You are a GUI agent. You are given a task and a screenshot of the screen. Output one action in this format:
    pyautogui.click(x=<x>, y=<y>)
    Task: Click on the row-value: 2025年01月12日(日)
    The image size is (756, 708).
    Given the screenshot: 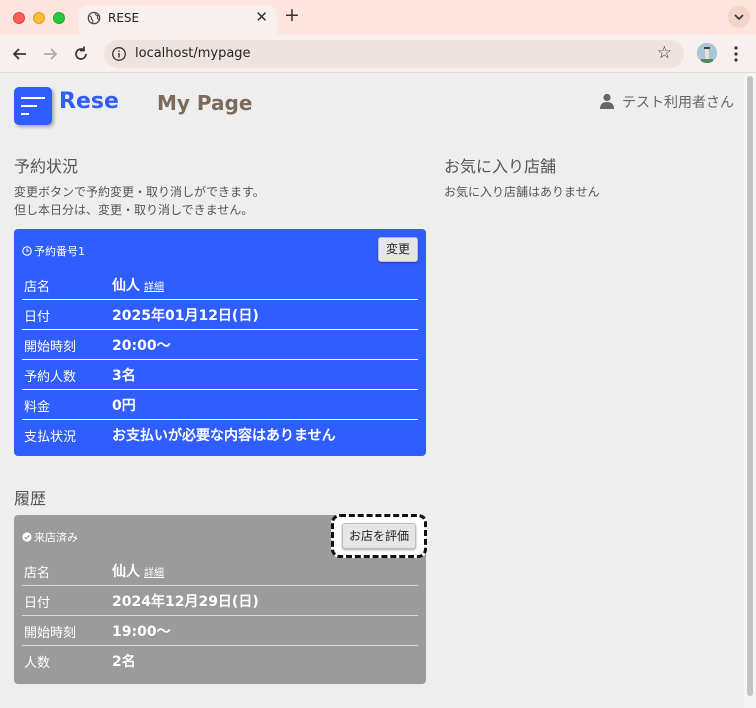 What is the action you would take?
    pyautogui.click(x=185, y=316)
    